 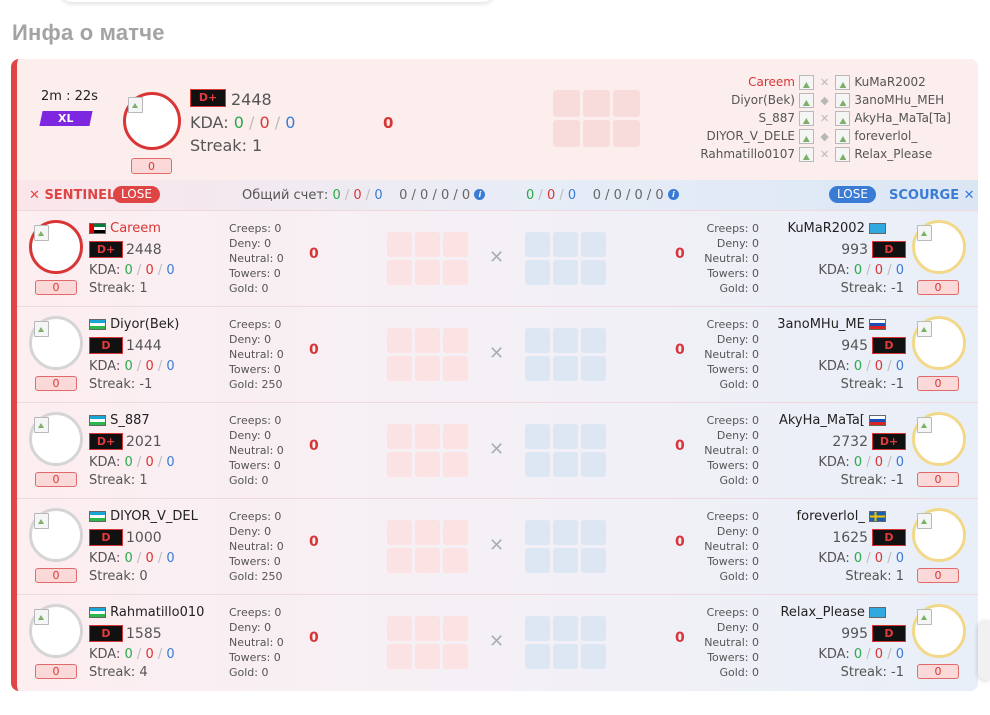 What do you see at coordinates (831, 324) in the screenshot?
I see `player-name: 3anoMHu_ME` at bounding box center [831, 324].